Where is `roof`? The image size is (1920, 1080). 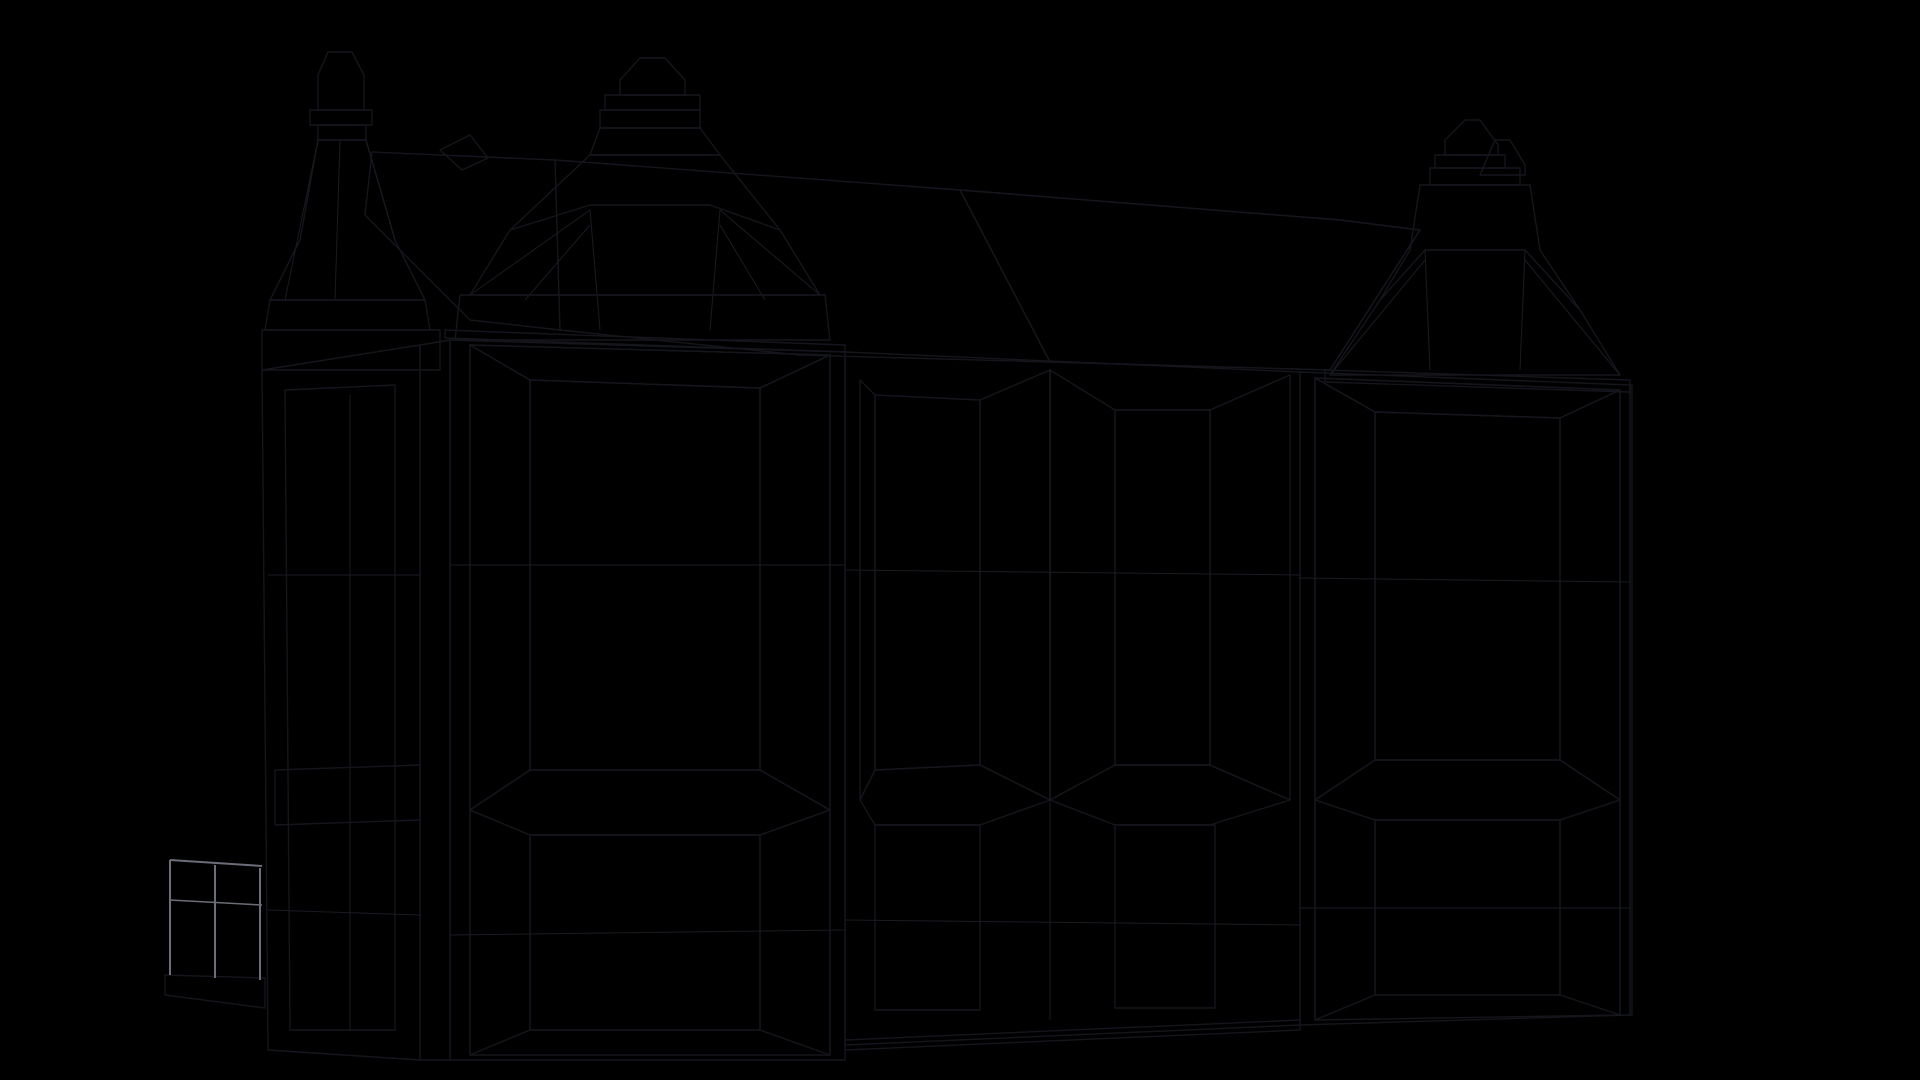 roof is located at coordinates (892, 252).